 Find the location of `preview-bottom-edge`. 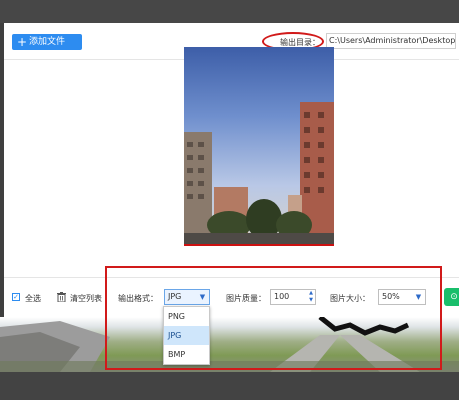

preview-bottom-edge is located at coordinates (259, 245).